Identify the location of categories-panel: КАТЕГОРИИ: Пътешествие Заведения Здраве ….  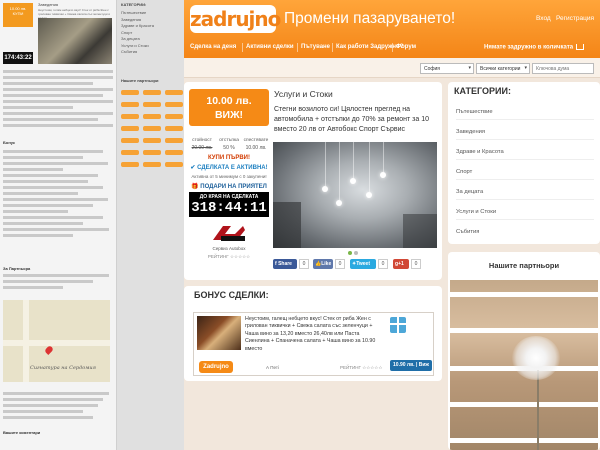
(524, 163).